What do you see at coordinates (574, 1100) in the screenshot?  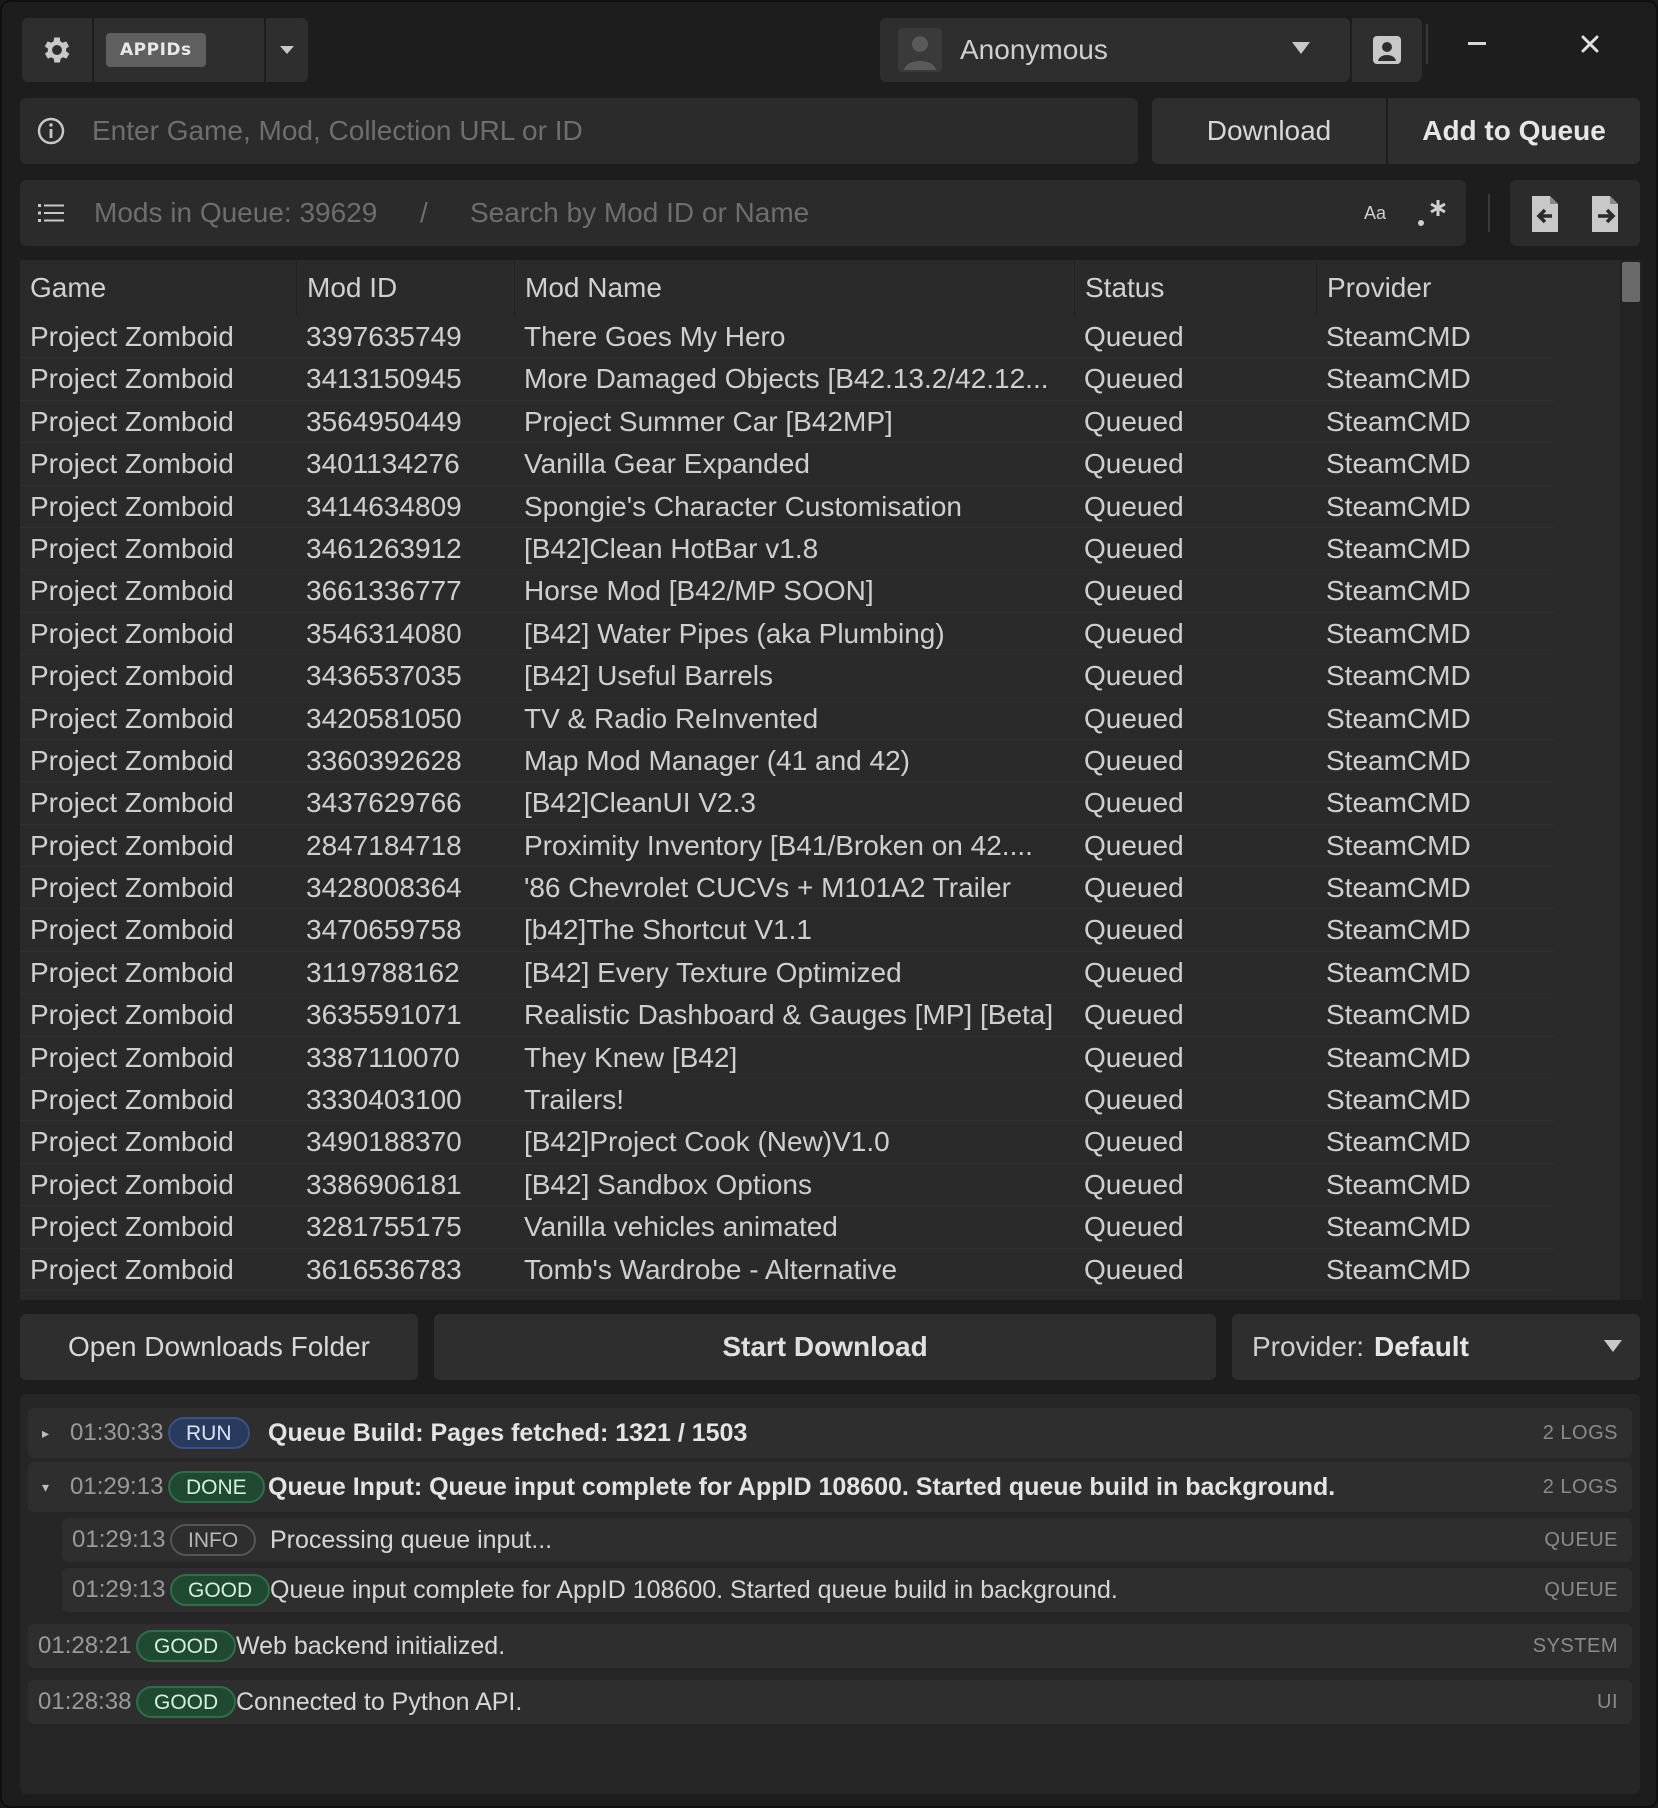 I see `cell-mod-name: Trailers!` at bounding box center [574, 1100].